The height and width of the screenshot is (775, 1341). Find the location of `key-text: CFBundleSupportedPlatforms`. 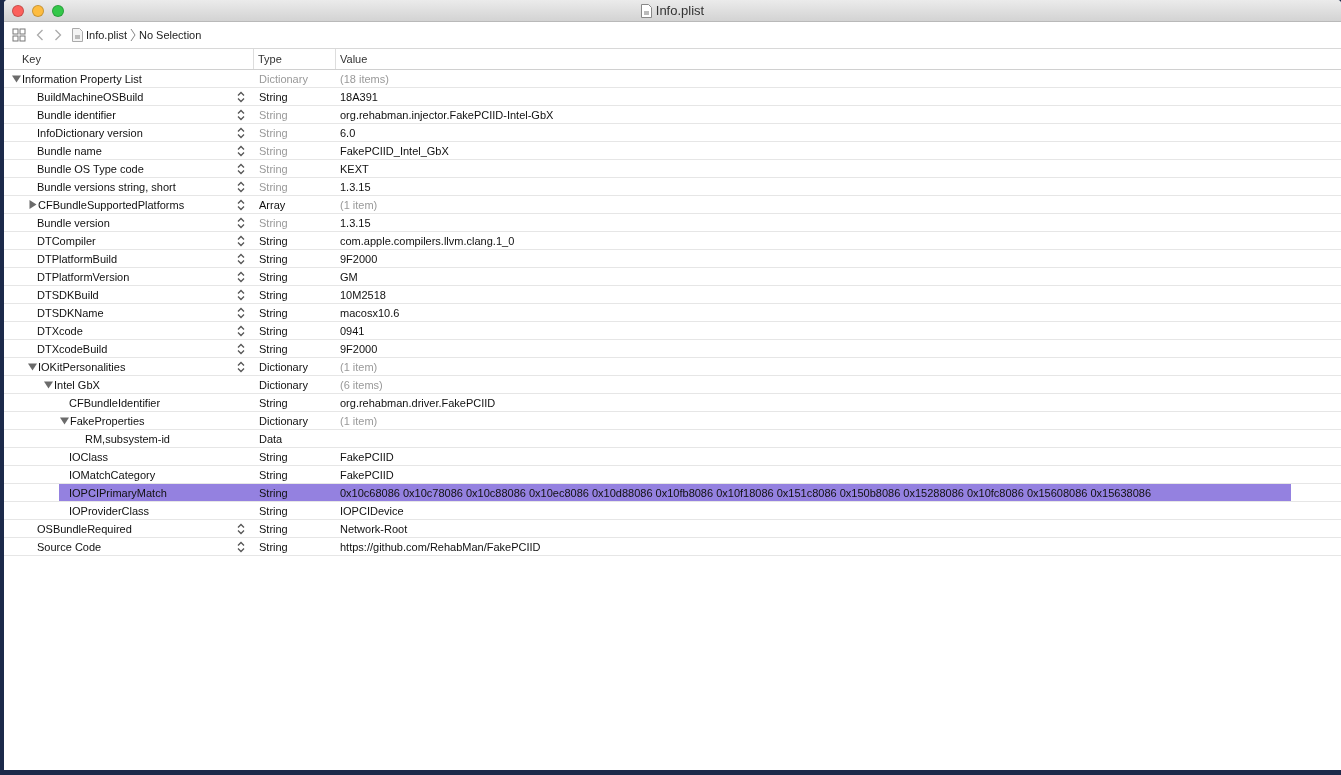

key-text: CFBundleSupportedPlatforms is located at coordinates (111, 204).